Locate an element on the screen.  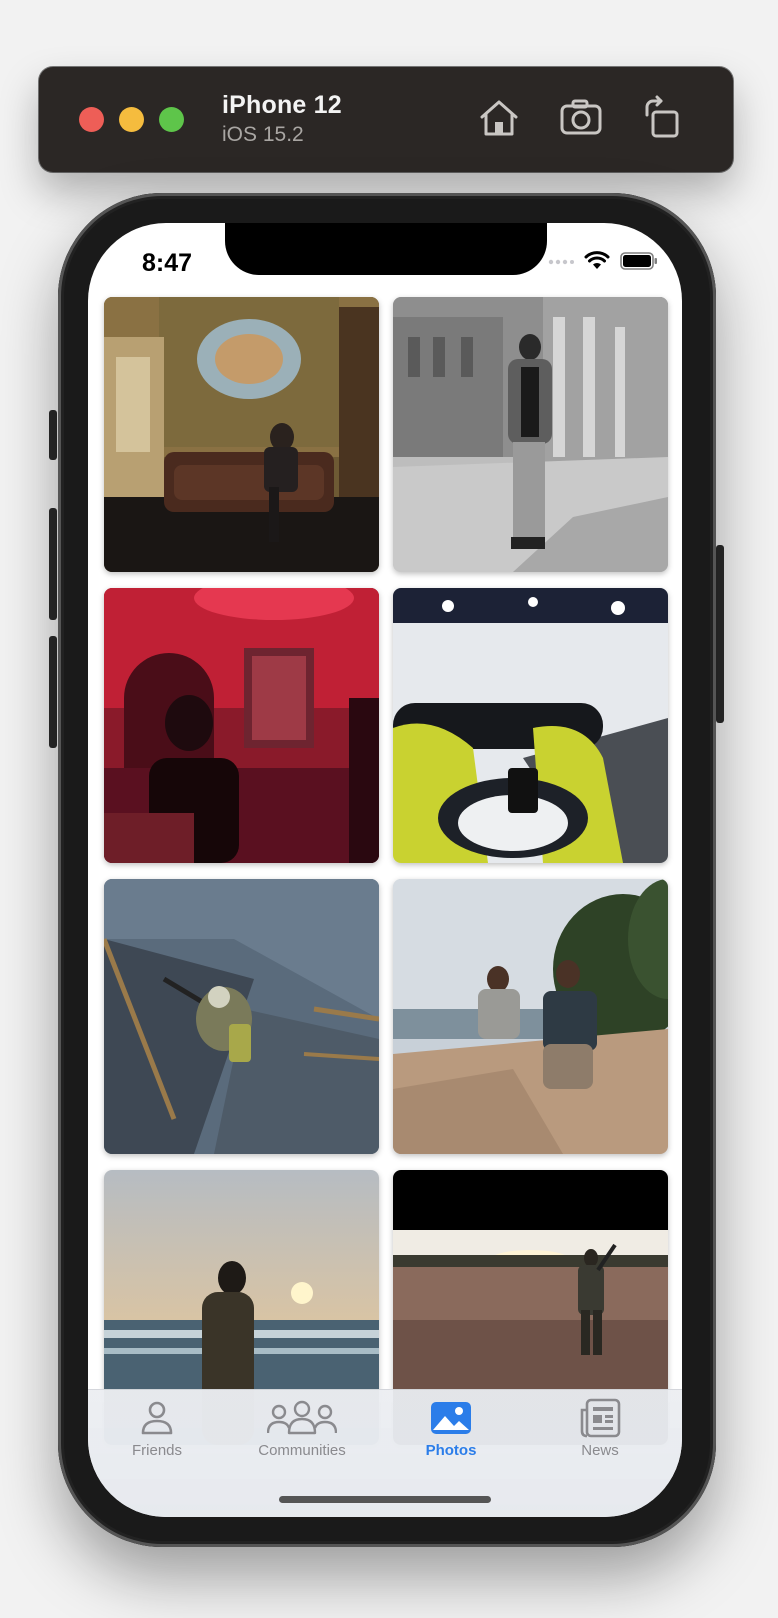
volume-down-button is located at coordinates (53, 692).